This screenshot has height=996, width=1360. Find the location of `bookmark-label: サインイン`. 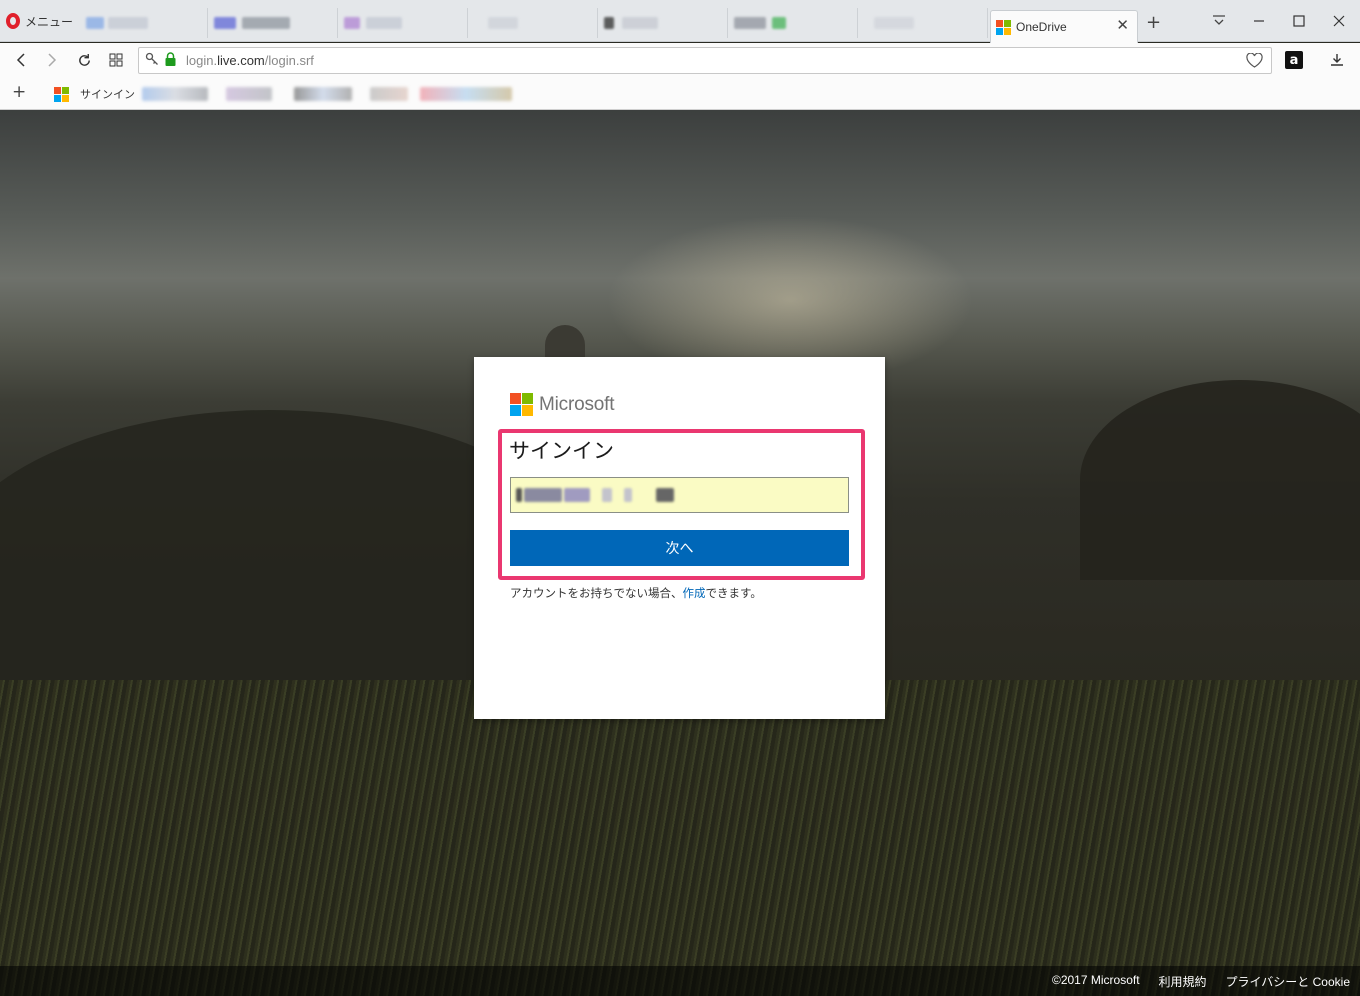

bookmark-label: サインイン is located at coordinates (107, 94).